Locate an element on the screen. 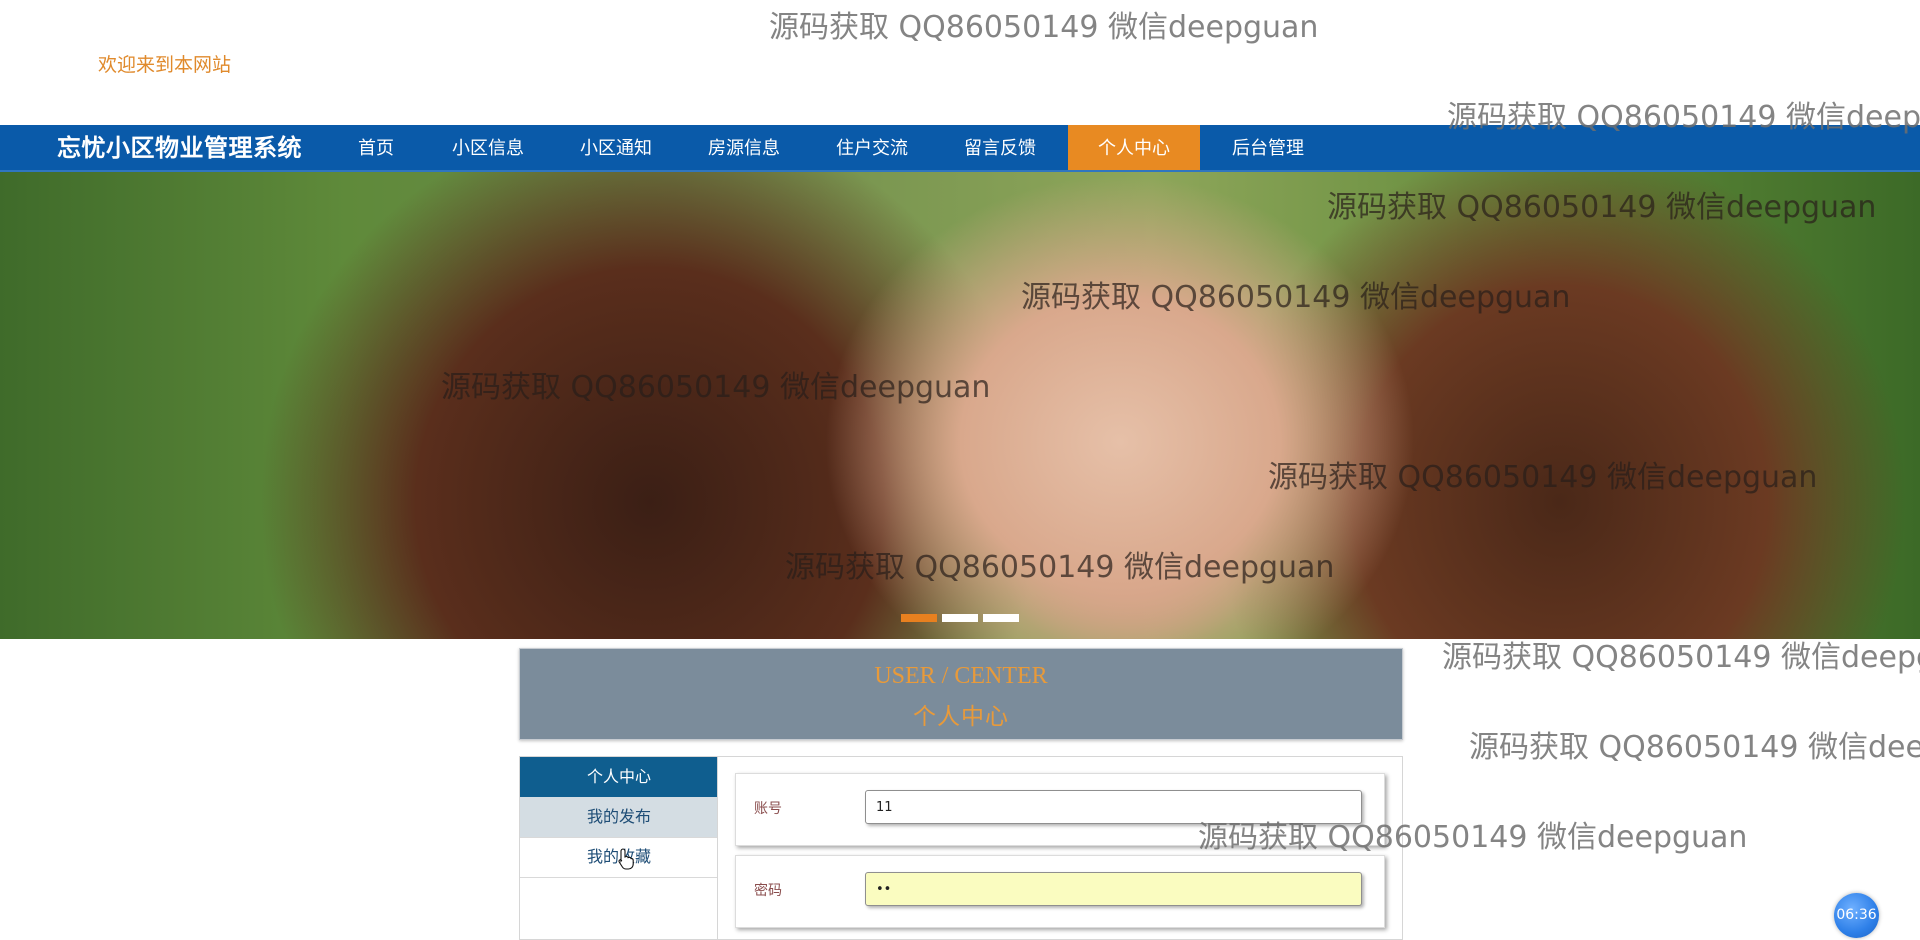  section-title-cn: 个人中心 is located at coordinates (961, 717).